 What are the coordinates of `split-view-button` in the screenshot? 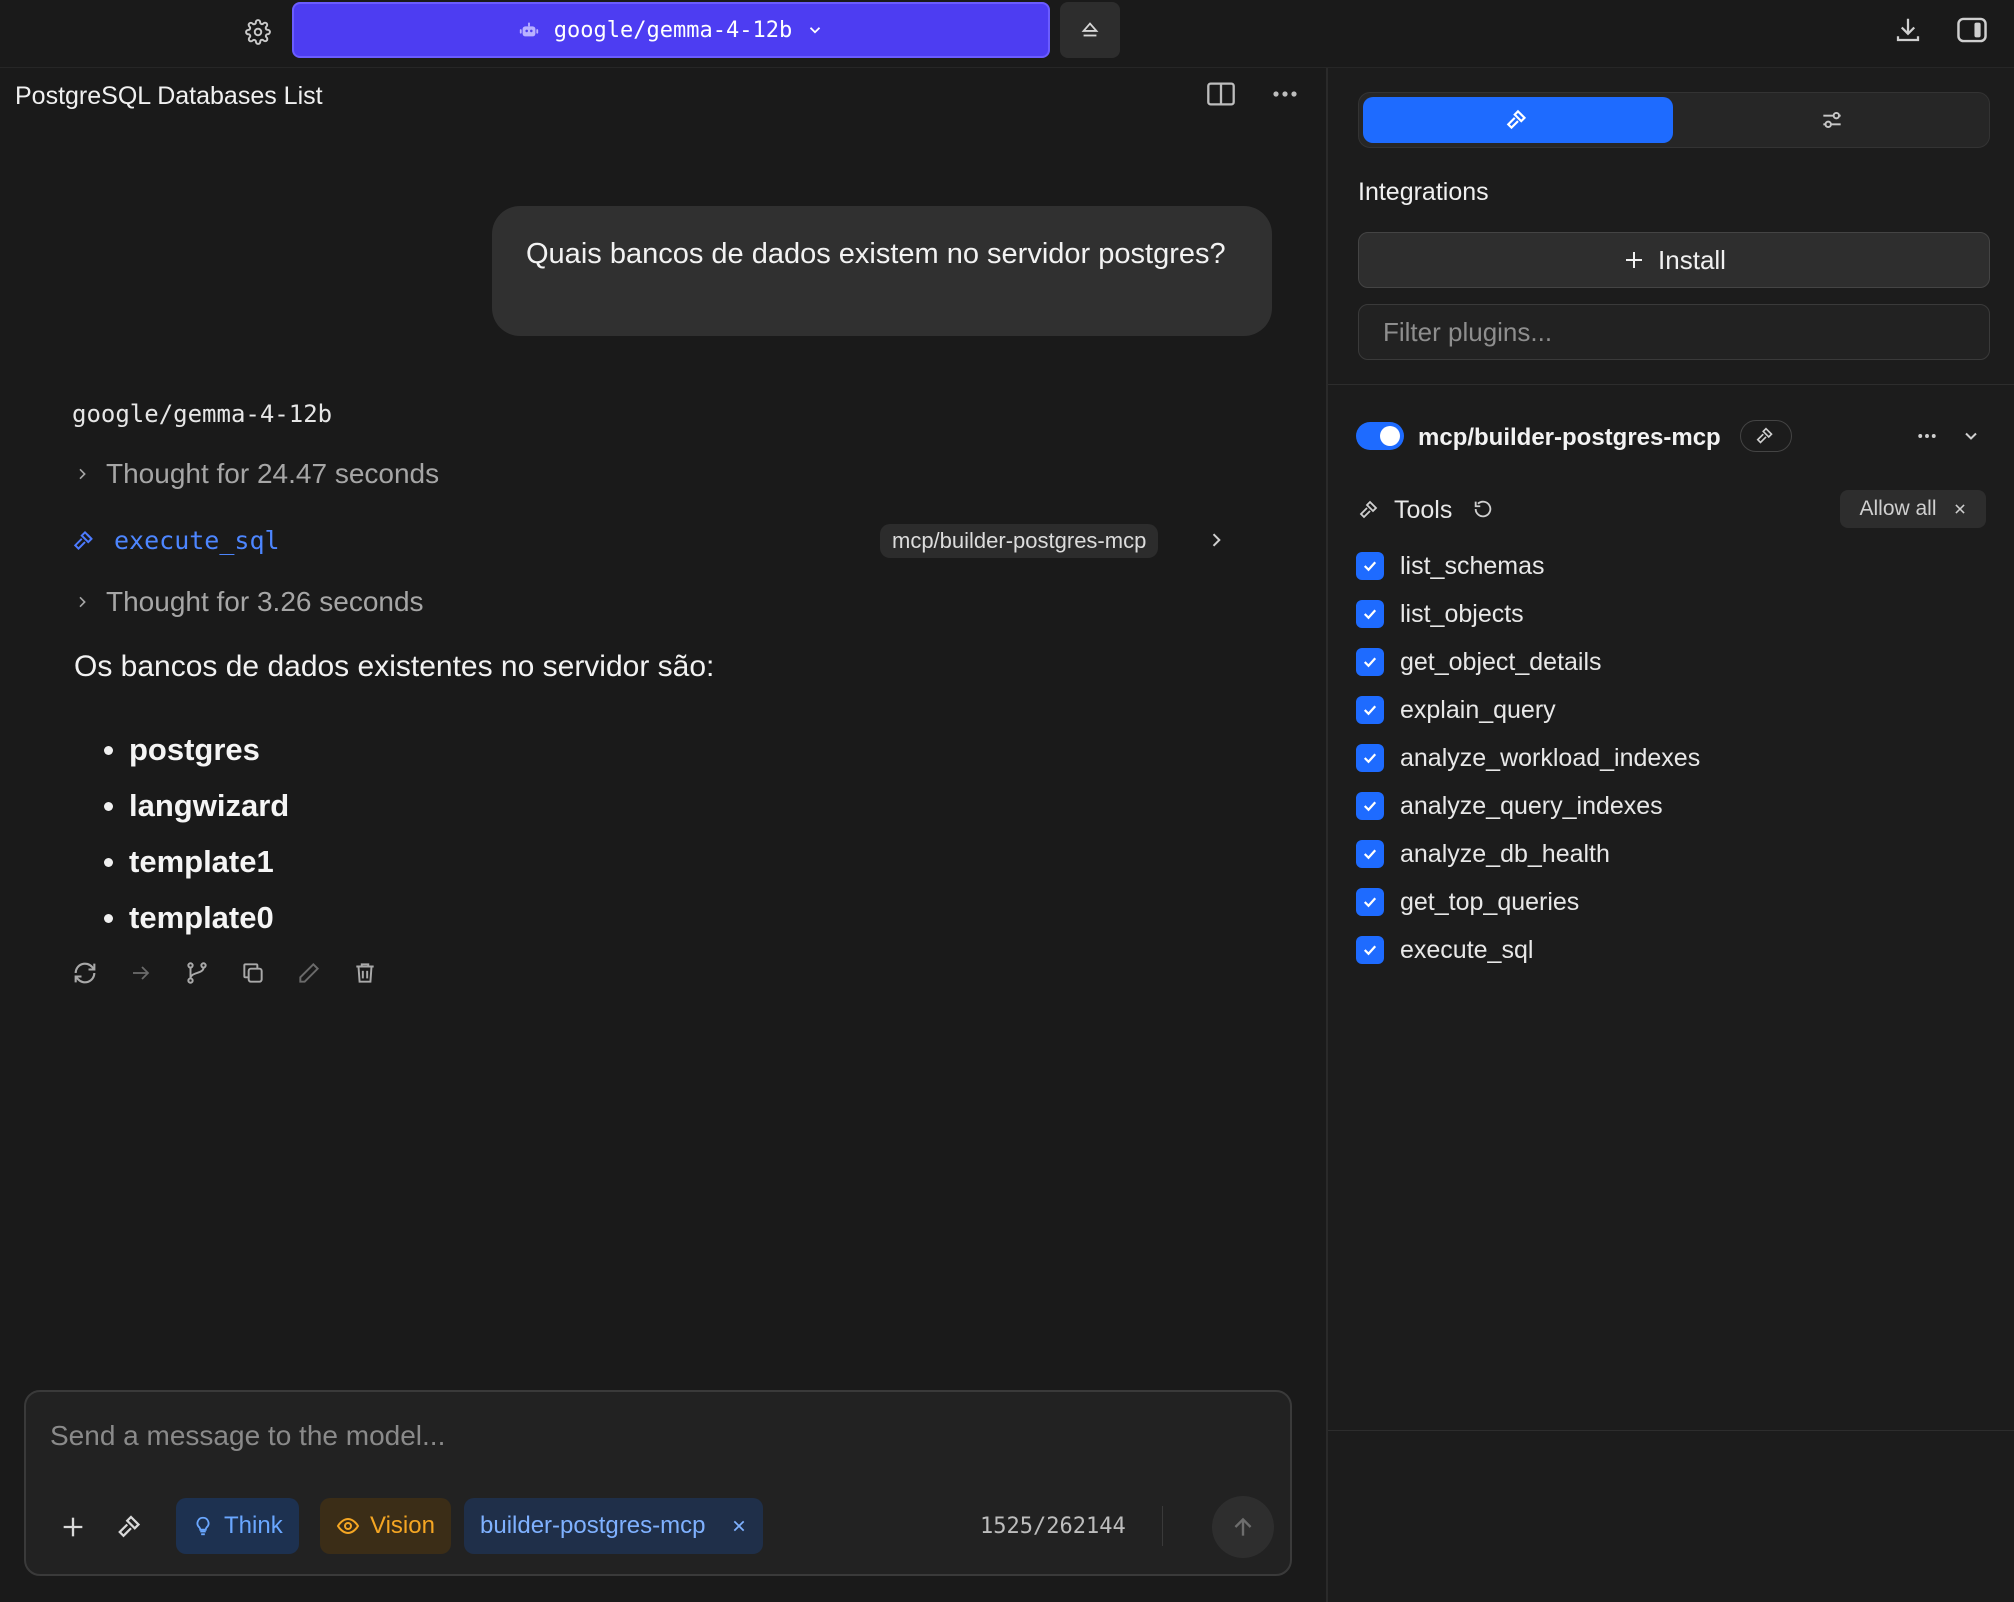 It's located at (1221, 94).